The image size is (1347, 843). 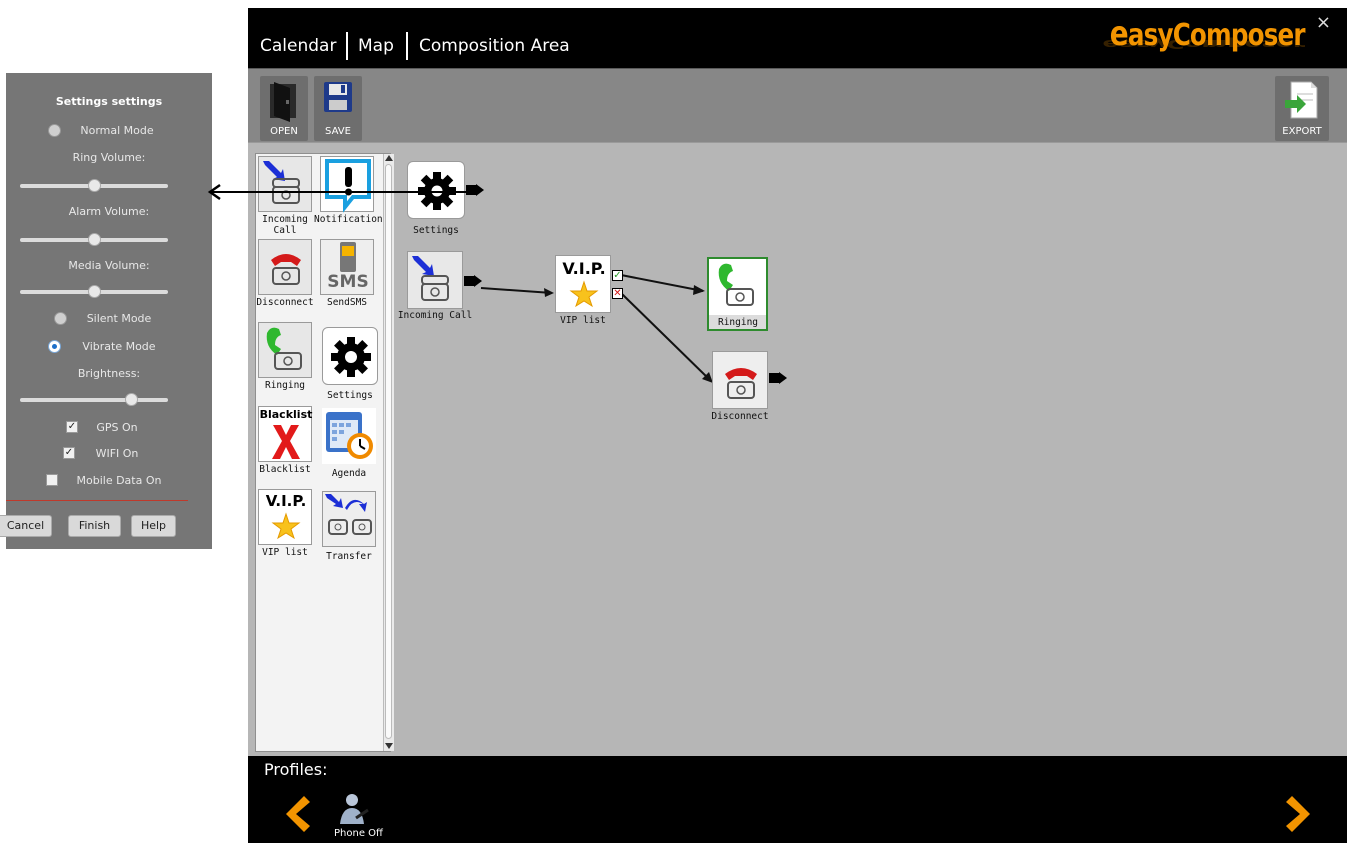 I want to click on canvas-node-incoming-call, so click(x=435, y=280).